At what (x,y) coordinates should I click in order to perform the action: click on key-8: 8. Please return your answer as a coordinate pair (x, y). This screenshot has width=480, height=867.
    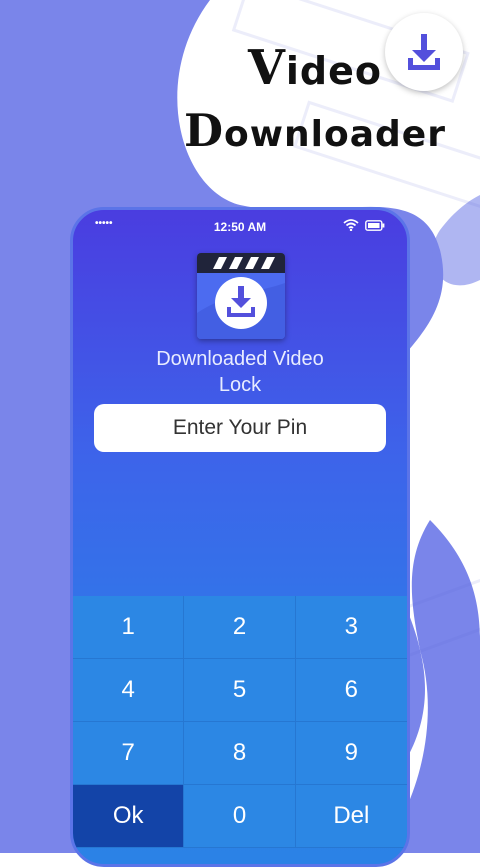
    Looking at the image, I should click on (240, 753).